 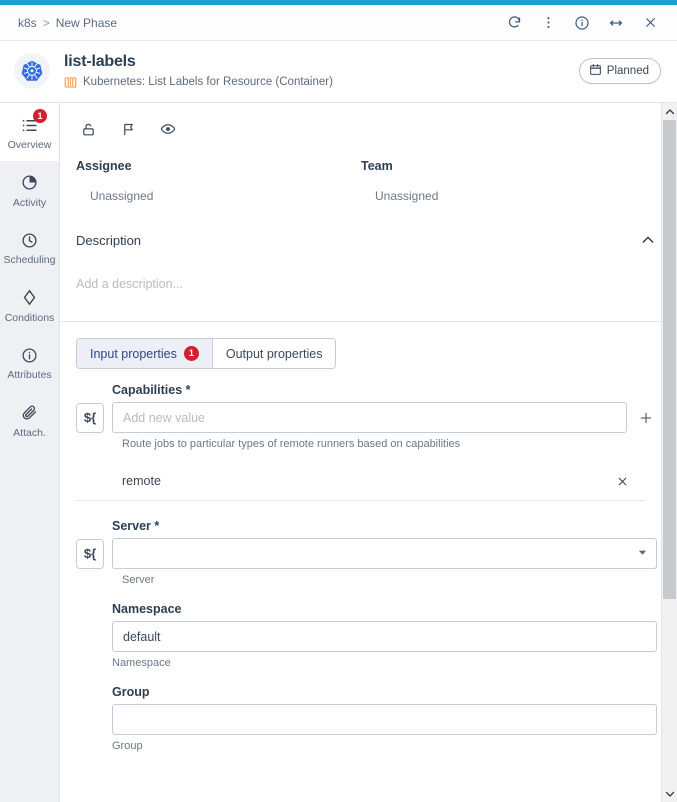 I want to click on eye-icon, so click(x=168, y=129).